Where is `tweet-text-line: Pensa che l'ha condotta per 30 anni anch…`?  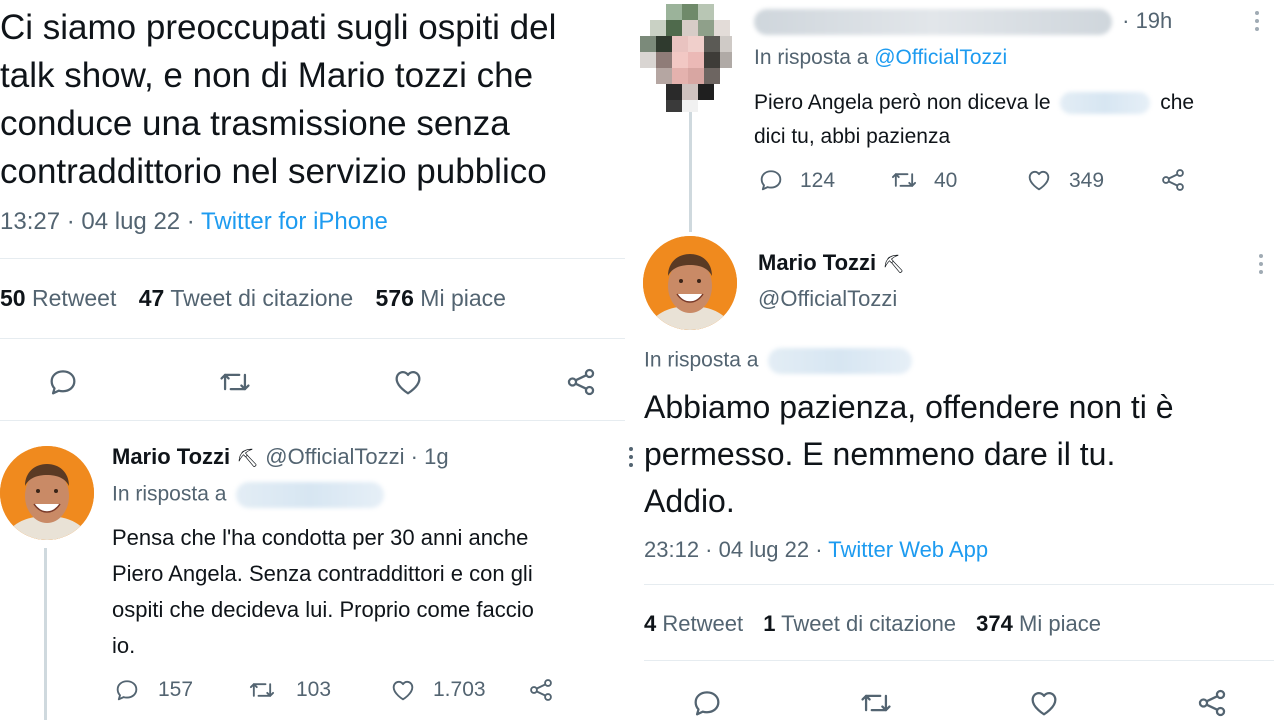
tweet-text-line: Pensa che l'ha condotta per 30 anni anch… is located at coordinates (320, 537).